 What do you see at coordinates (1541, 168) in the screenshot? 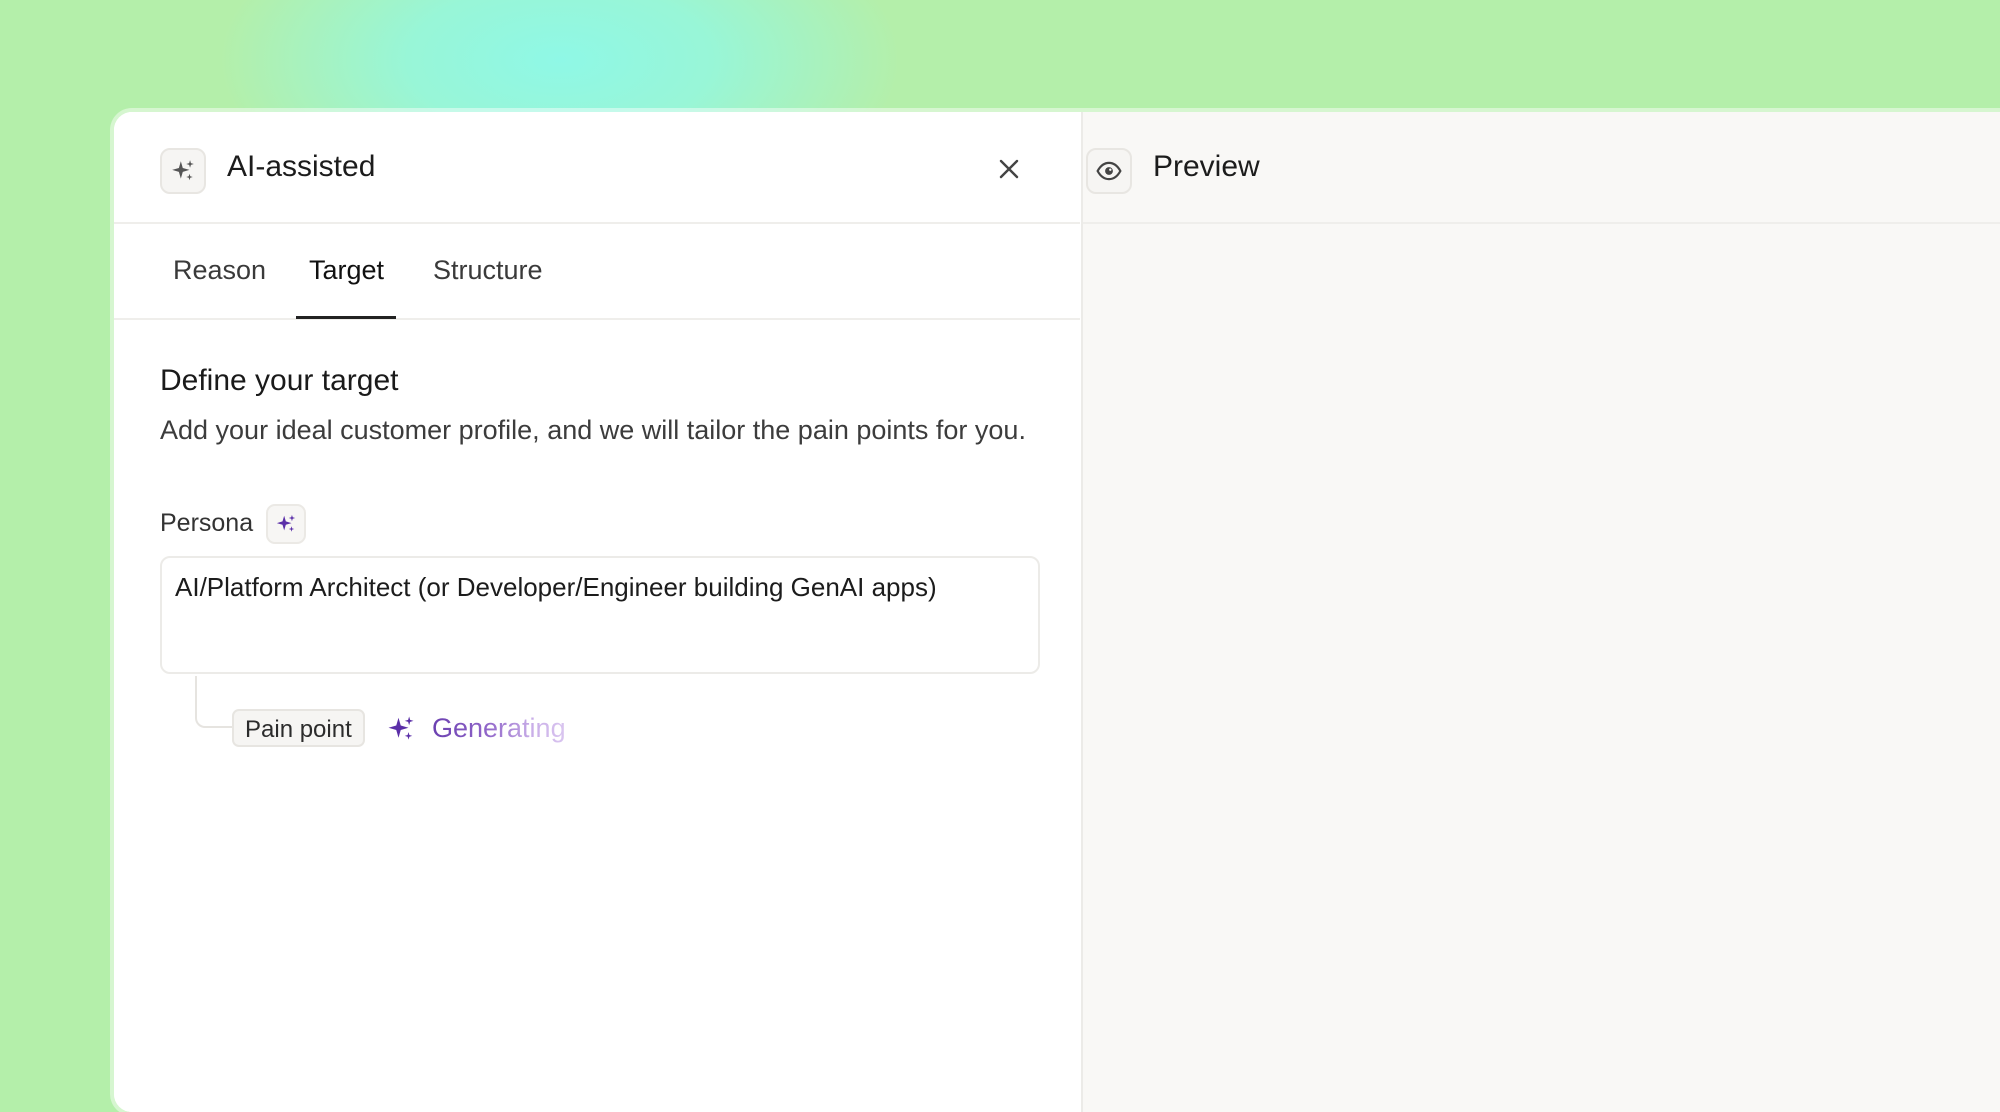
I see `preview-header: Preview` at bounding box center [1541, 168].